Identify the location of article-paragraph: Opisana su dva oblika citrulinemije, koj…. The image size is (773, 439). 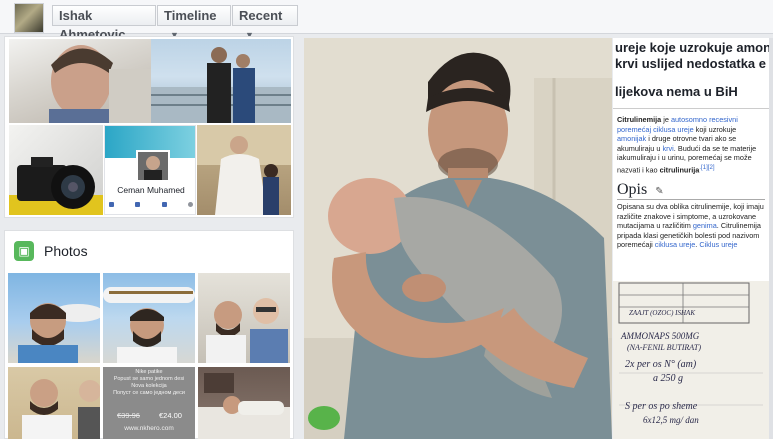
(691, 226).